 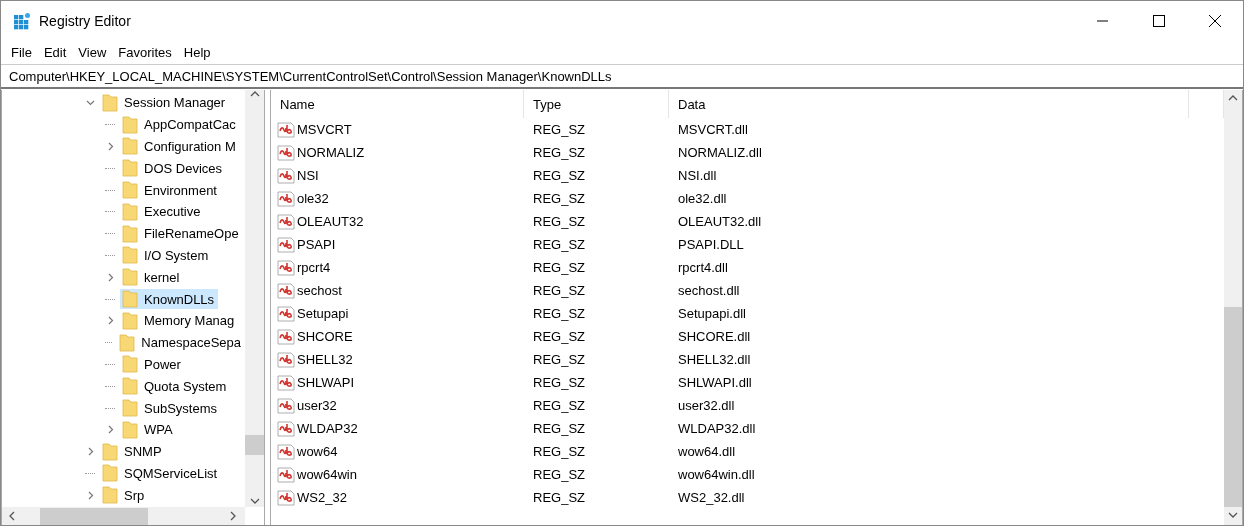 I want to click on table-cell: WLDAP32, so click(x=397, y=428).